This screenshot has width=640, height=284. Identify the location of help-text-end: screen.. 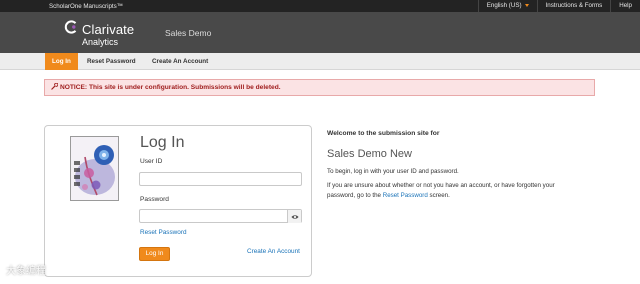
(438, 195).